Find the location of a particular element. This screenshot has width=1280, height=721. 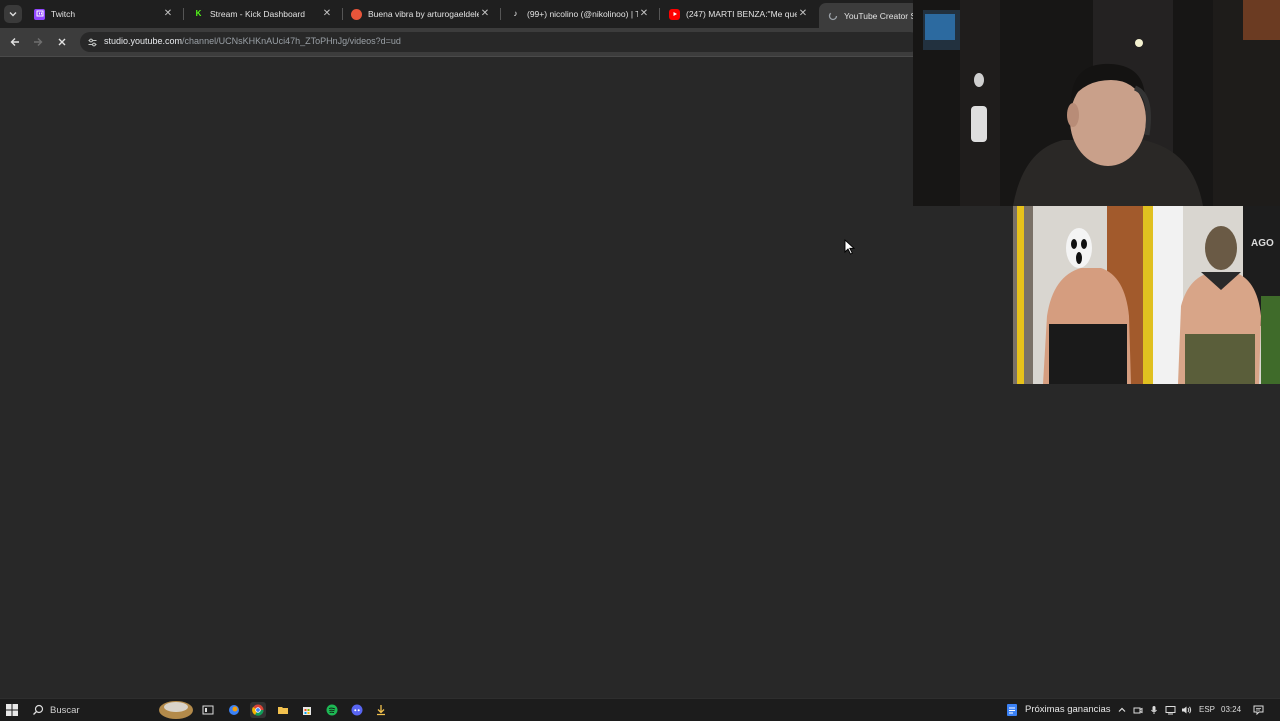

clip-watermark-text: AGO is located at coordinates (1262, 243).